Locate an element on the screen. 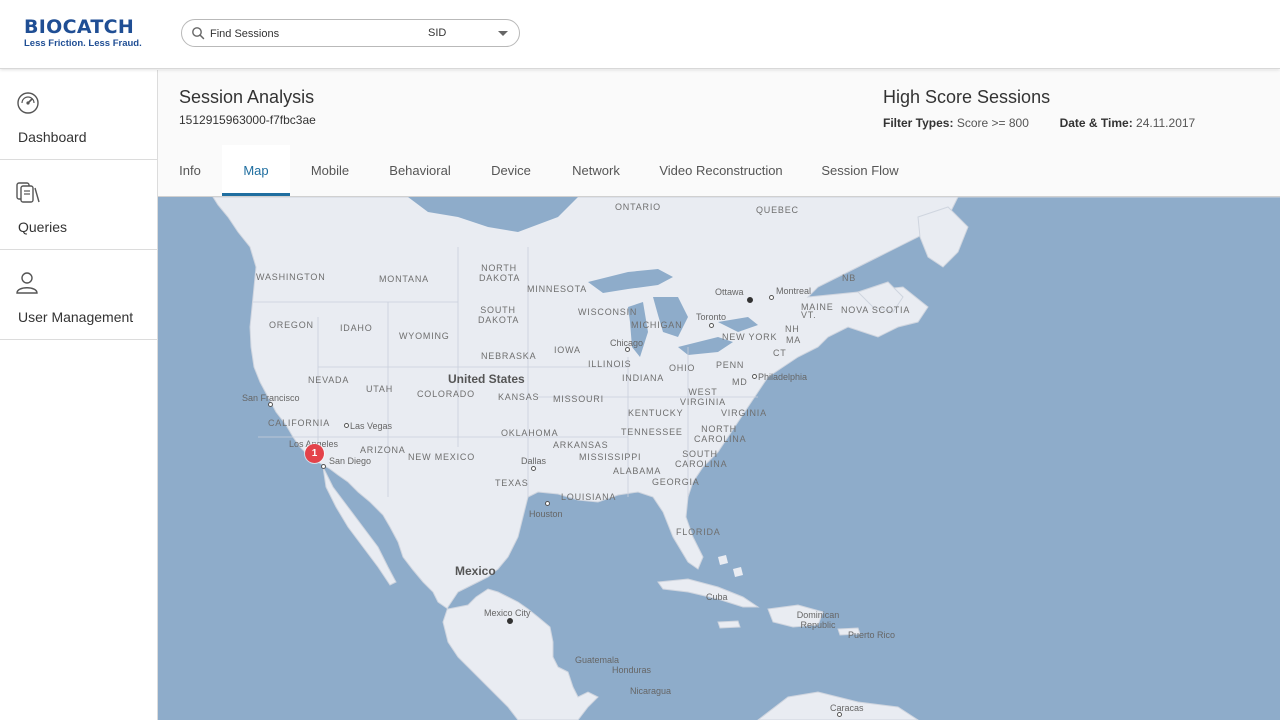 The height and width of the screenshot is (720, 1280). page-title: Session Analysis is located at coordinates (247, 97).